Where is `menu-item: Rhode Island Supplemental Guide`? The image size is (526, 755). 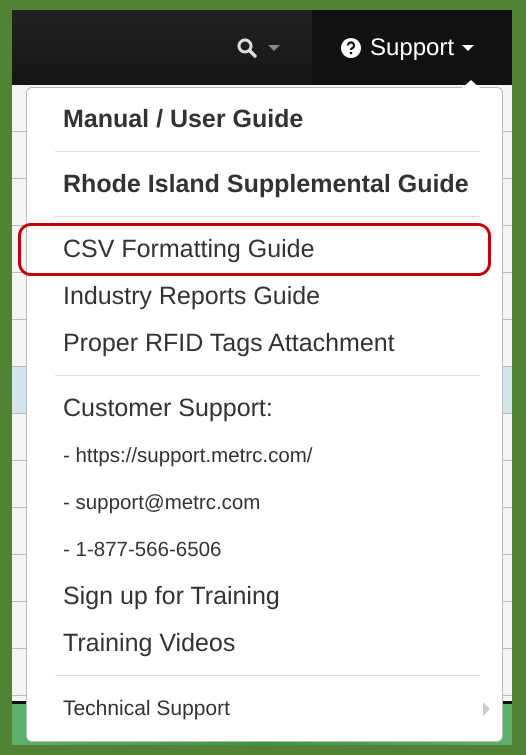 menu-item: Rhode Island Supplemental Guide is located at coordinates (264, 184).